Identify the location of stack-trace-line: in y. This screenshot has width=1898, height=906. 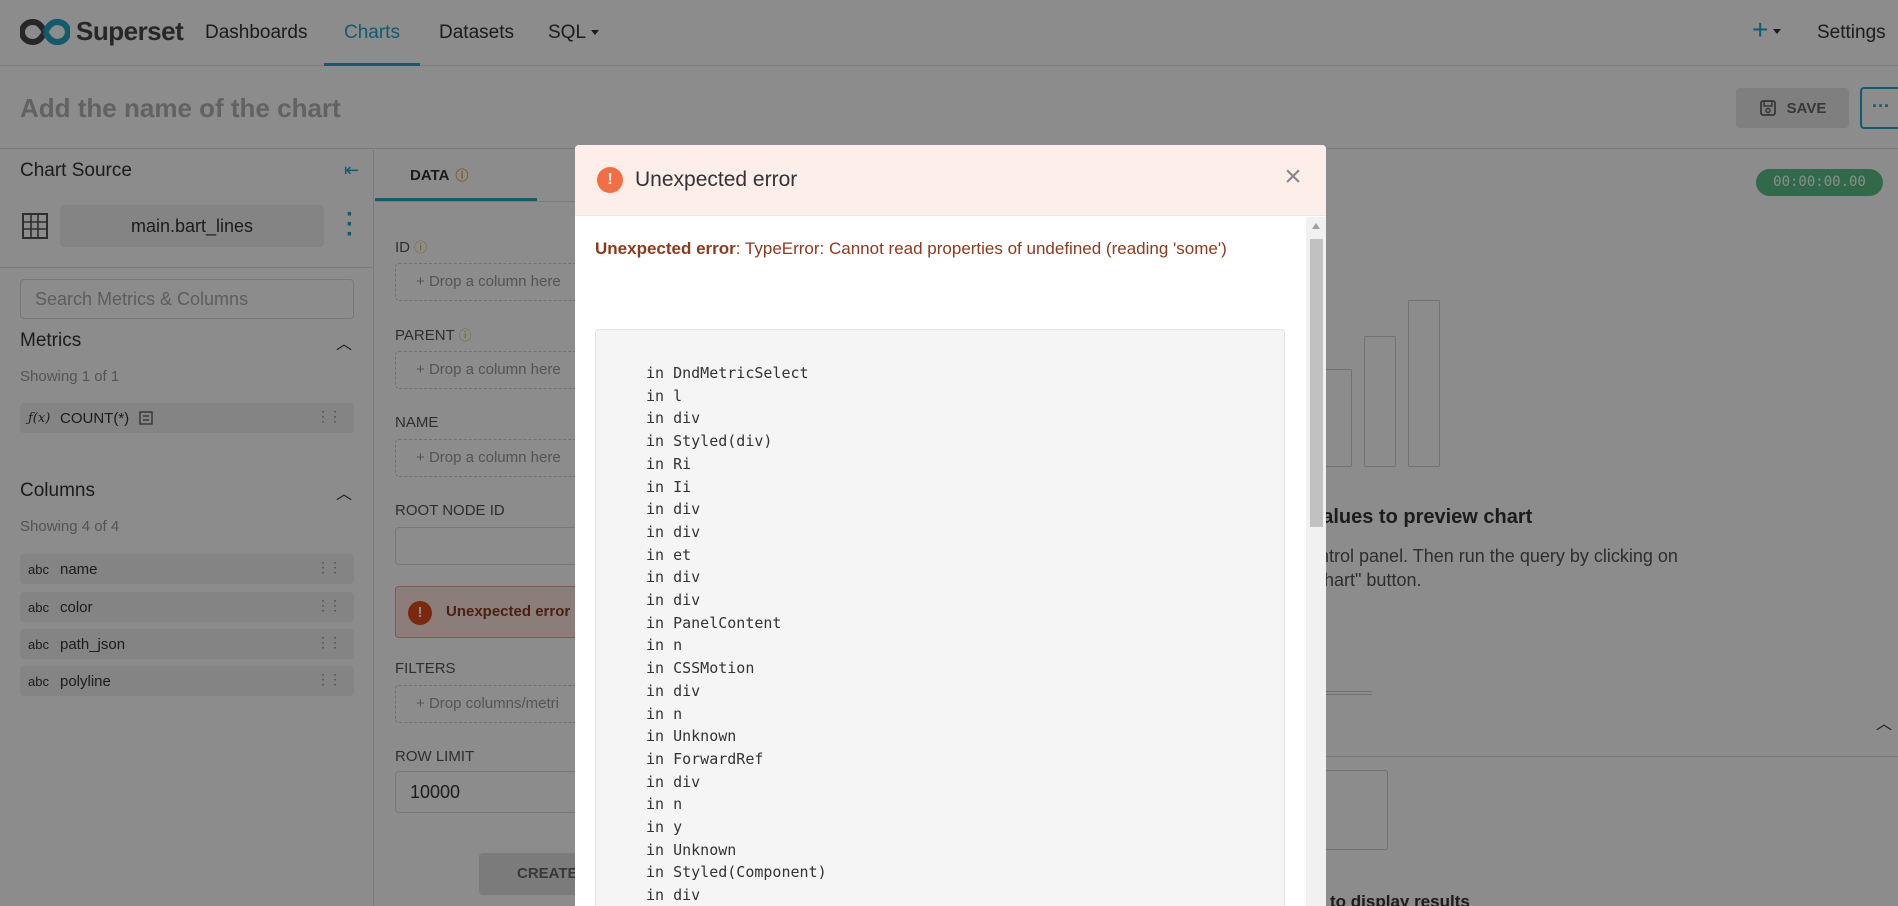
(664, 827).